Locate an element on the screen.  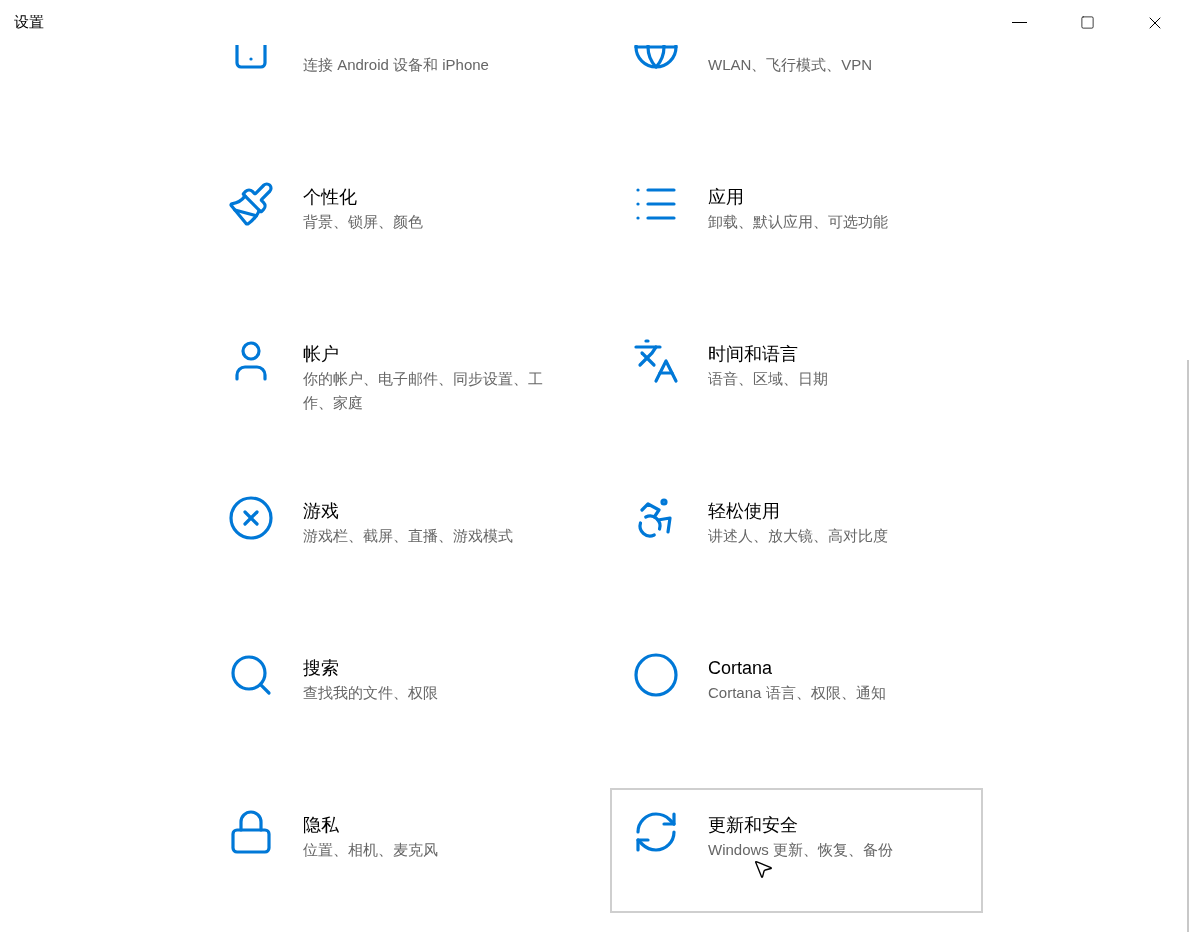
settings-category: 应用 卸载、默认应用、可选功能 is located at coordinates (796, 222).